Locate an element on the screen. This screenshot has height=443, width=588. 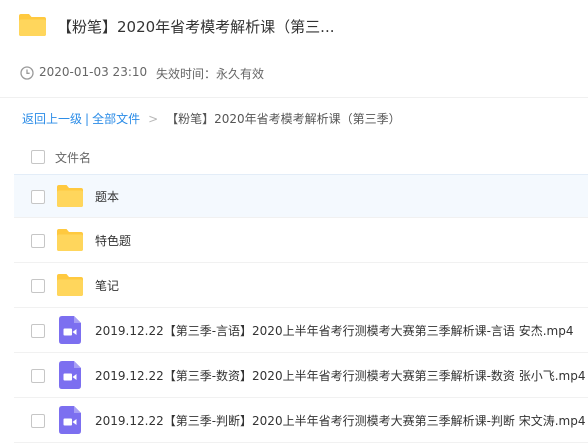
file-name: 笔记 is located at coordinates (107, 285).